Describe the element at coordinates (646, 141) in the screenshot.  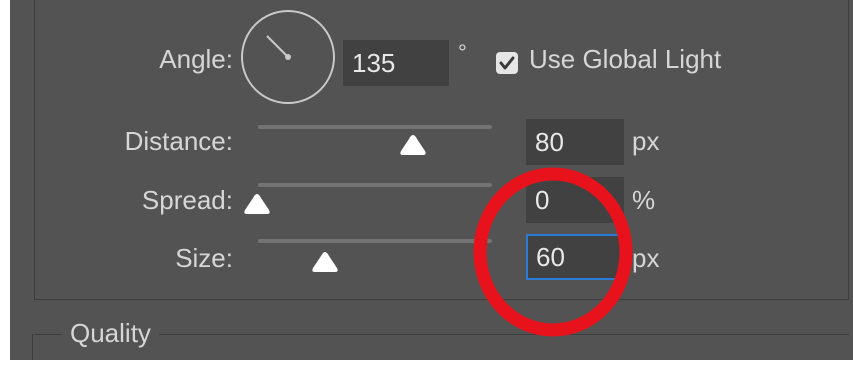
I see `distance-unit: px` at that location.